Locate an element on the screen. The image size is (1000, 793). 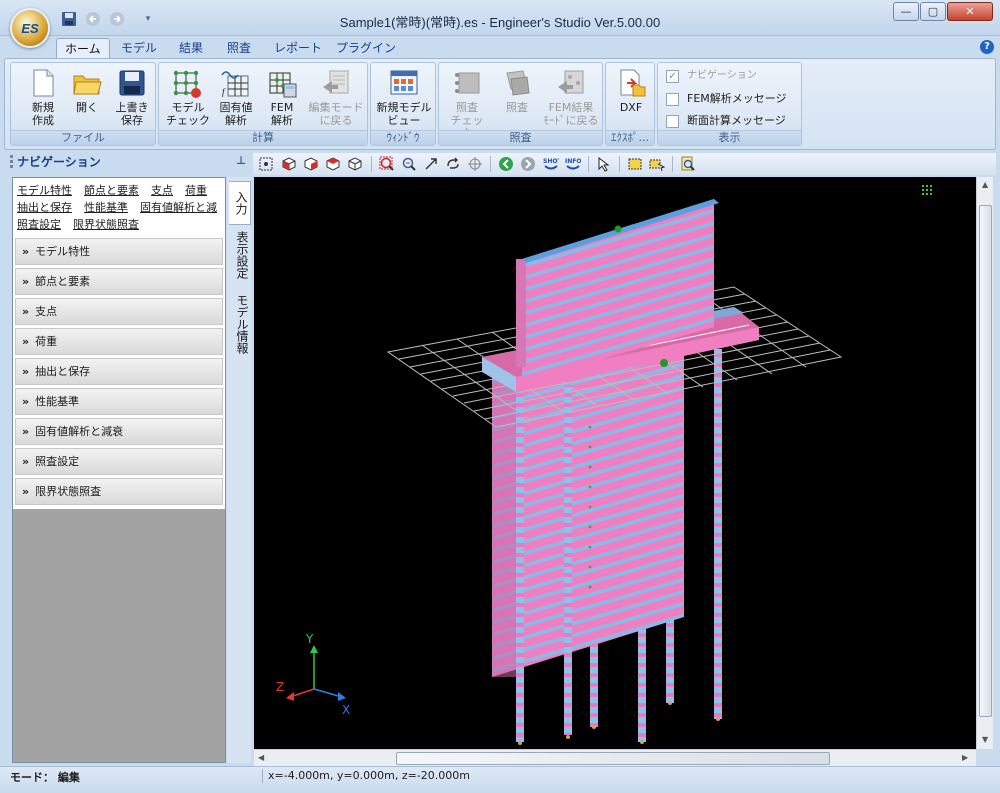
fem-analysis-button: FEM 解析 is located at coordinates (282, 97).